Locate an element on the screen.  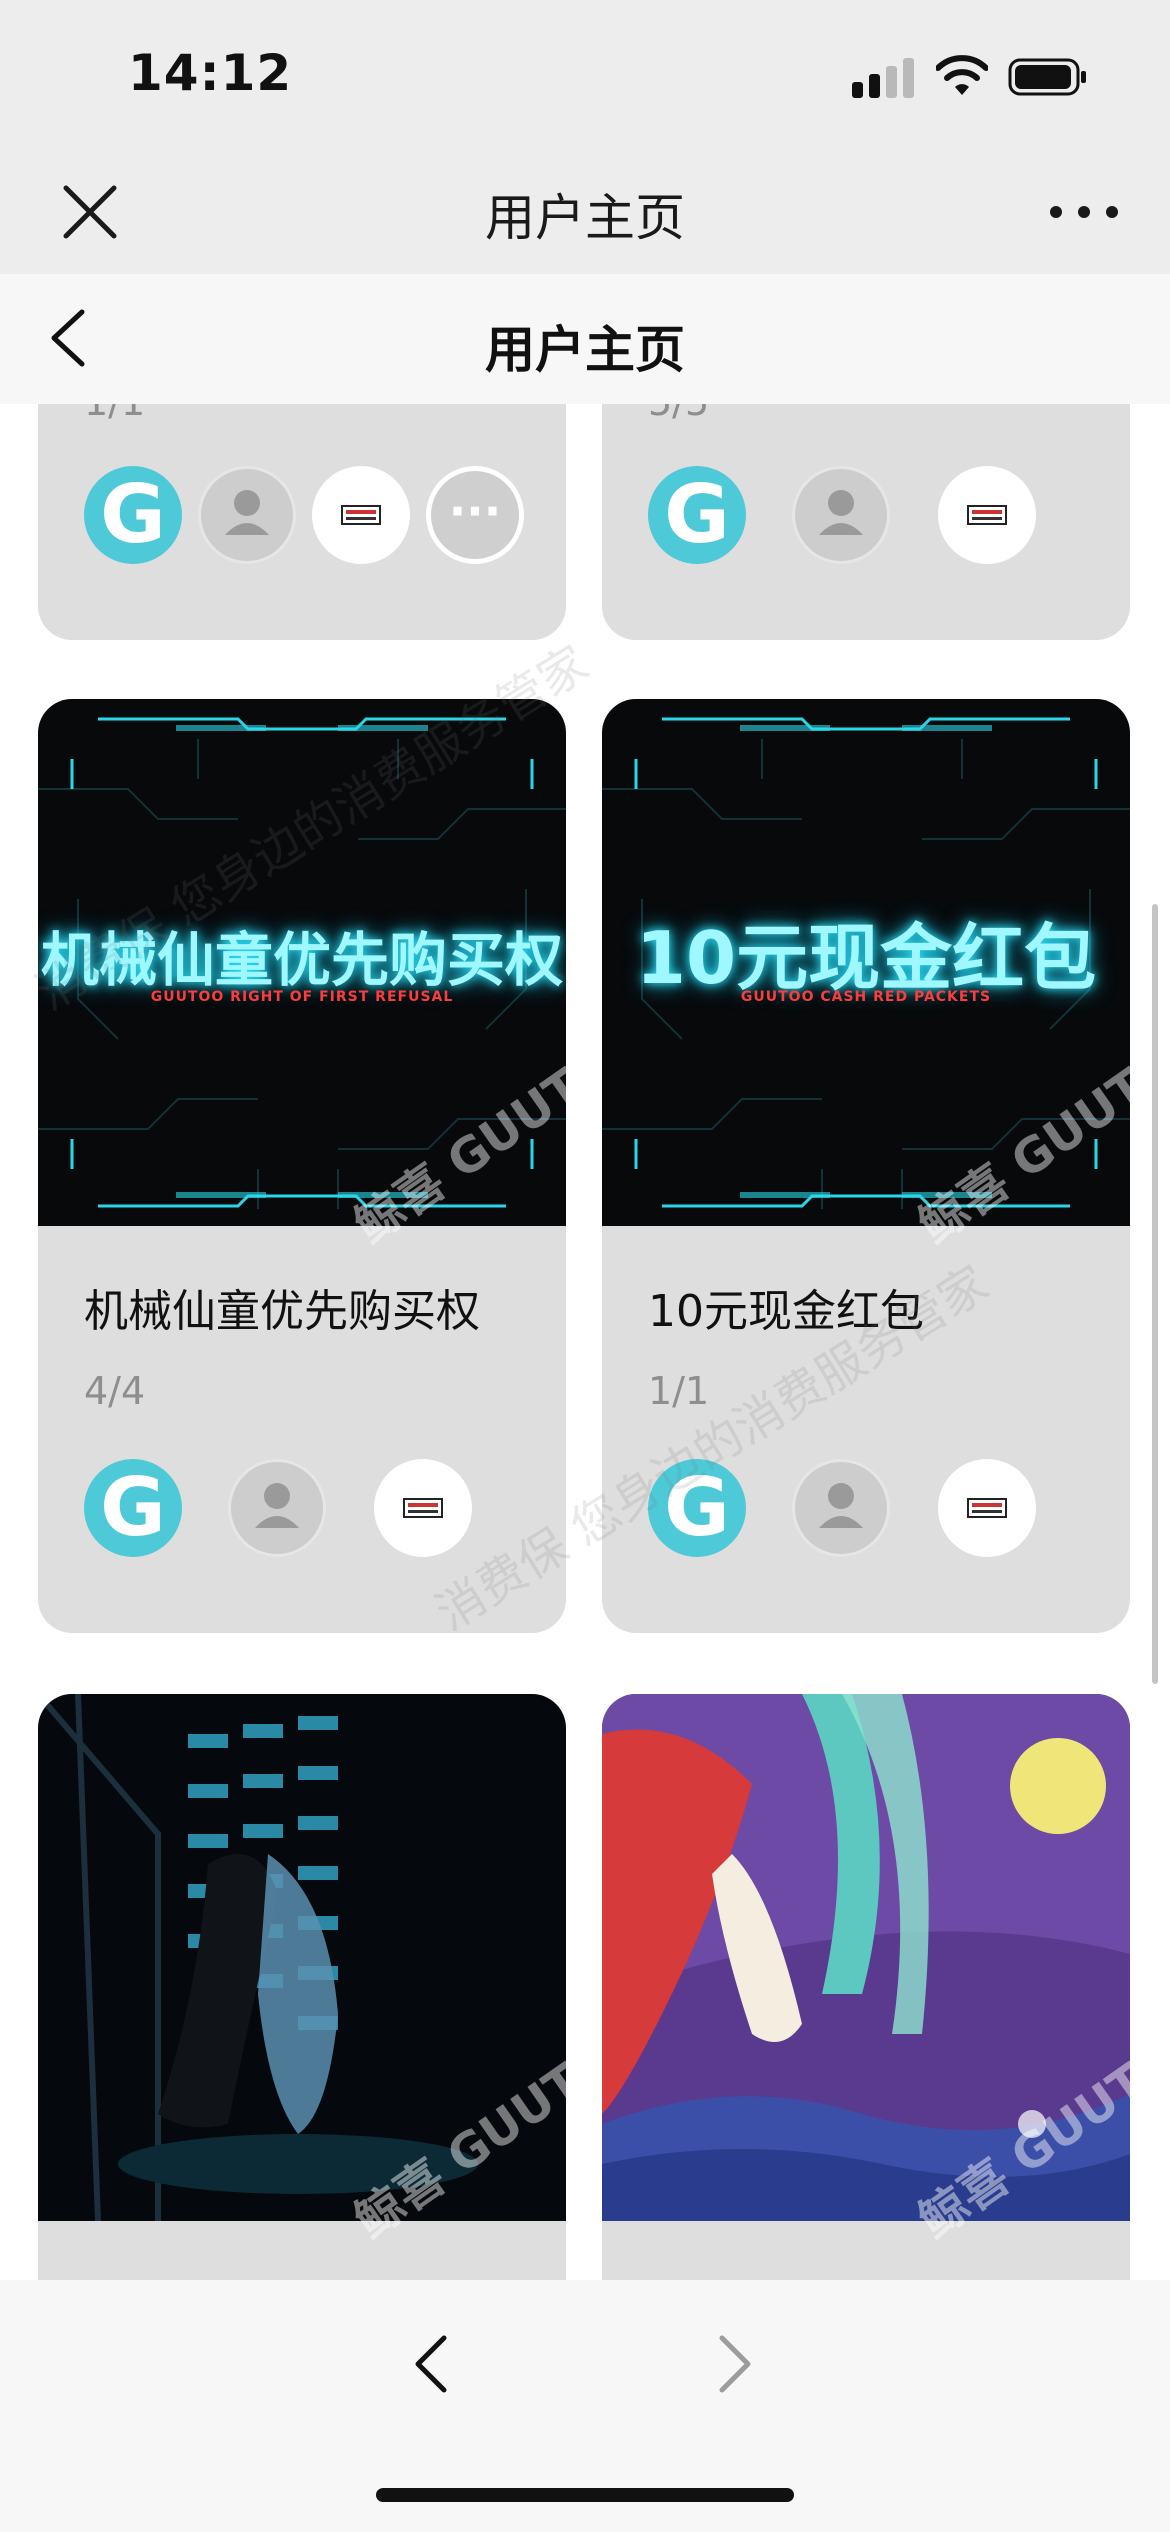
bottom-toolbar is located at coordinates (585, 2406).